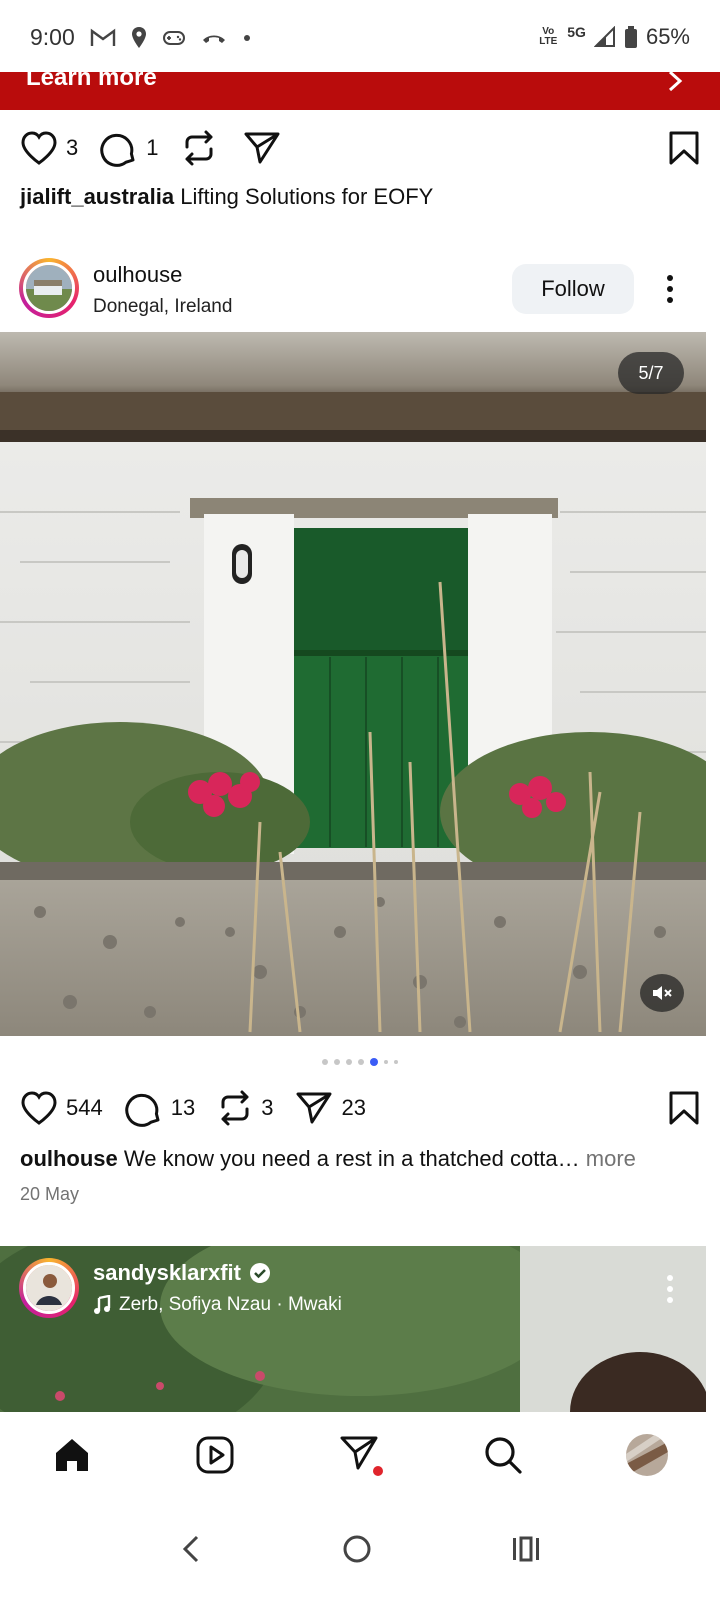  I want to click on status-right: Vo LTE 5G 65%, so click(613, 37).